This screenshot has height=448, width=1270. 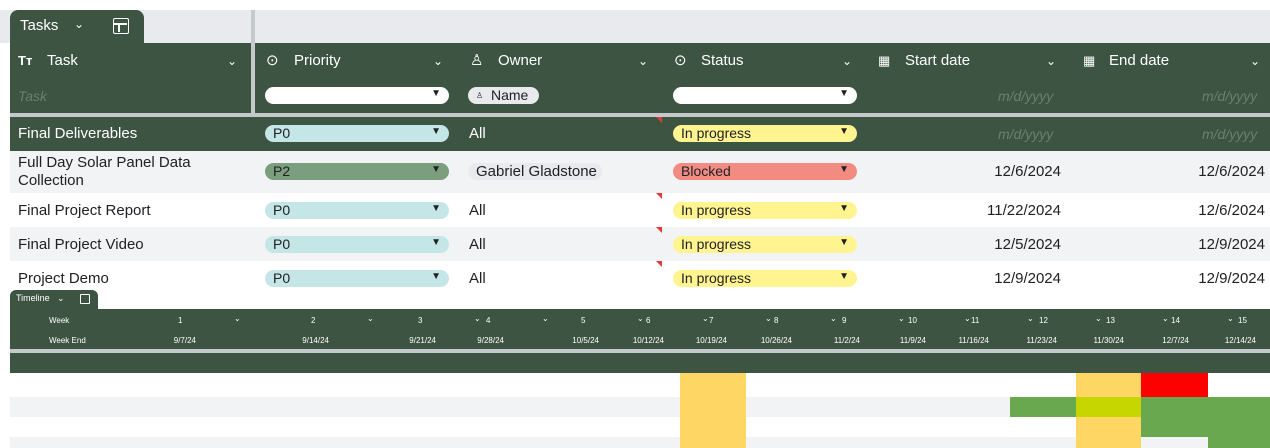 I want to click on end-date-filter-input: m/d/yyyy, so click(x=1229, y=96).